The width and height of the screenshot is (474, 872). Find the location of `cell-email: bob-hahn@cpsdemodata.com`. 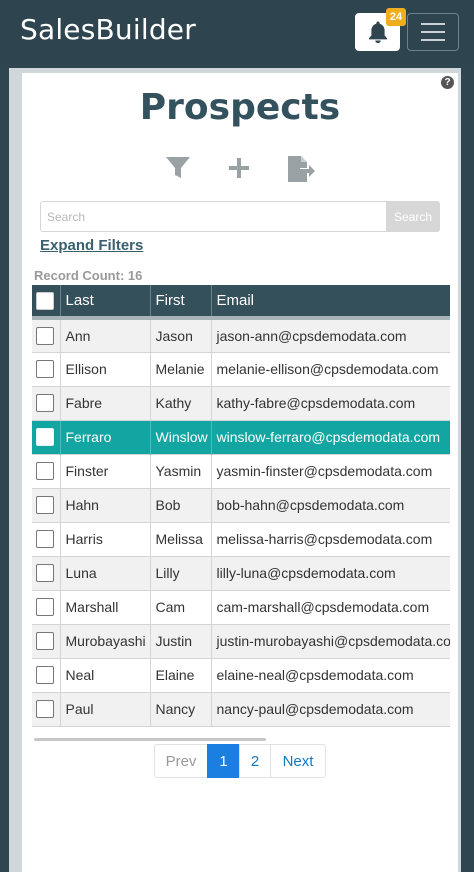

cell-email: bob-hahn@cpsdemodata.com is located at coordinates (330, 505).